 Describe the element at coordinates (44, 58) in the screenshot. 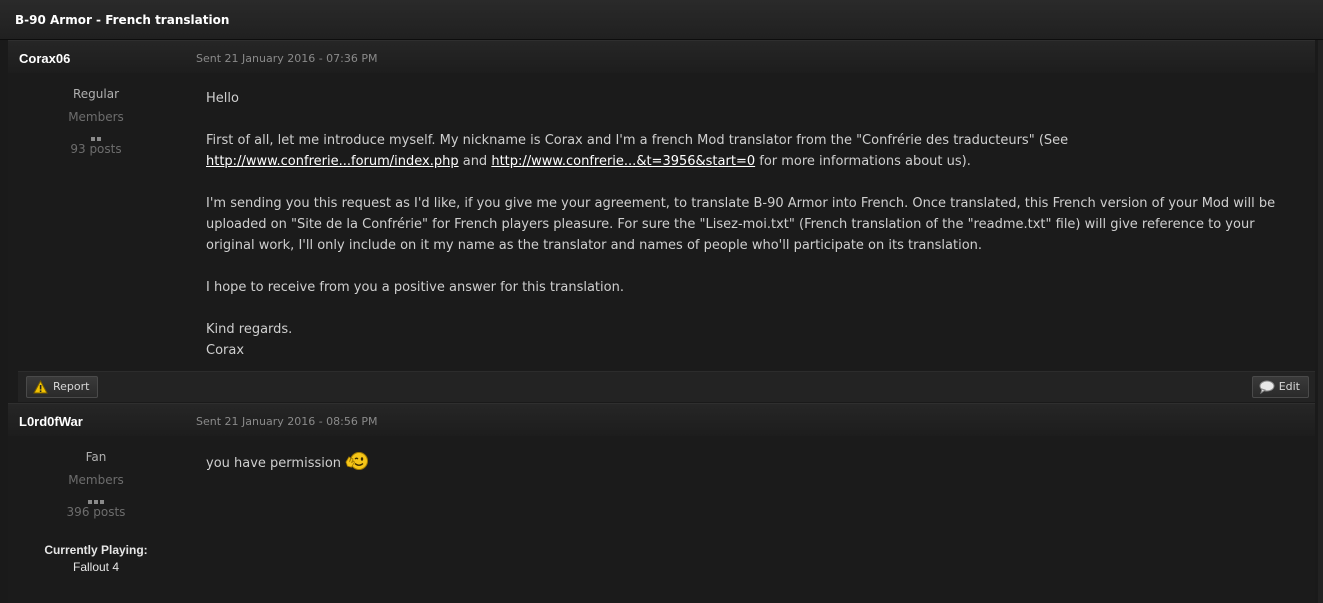

I see `author-name: Corax06` at that location.